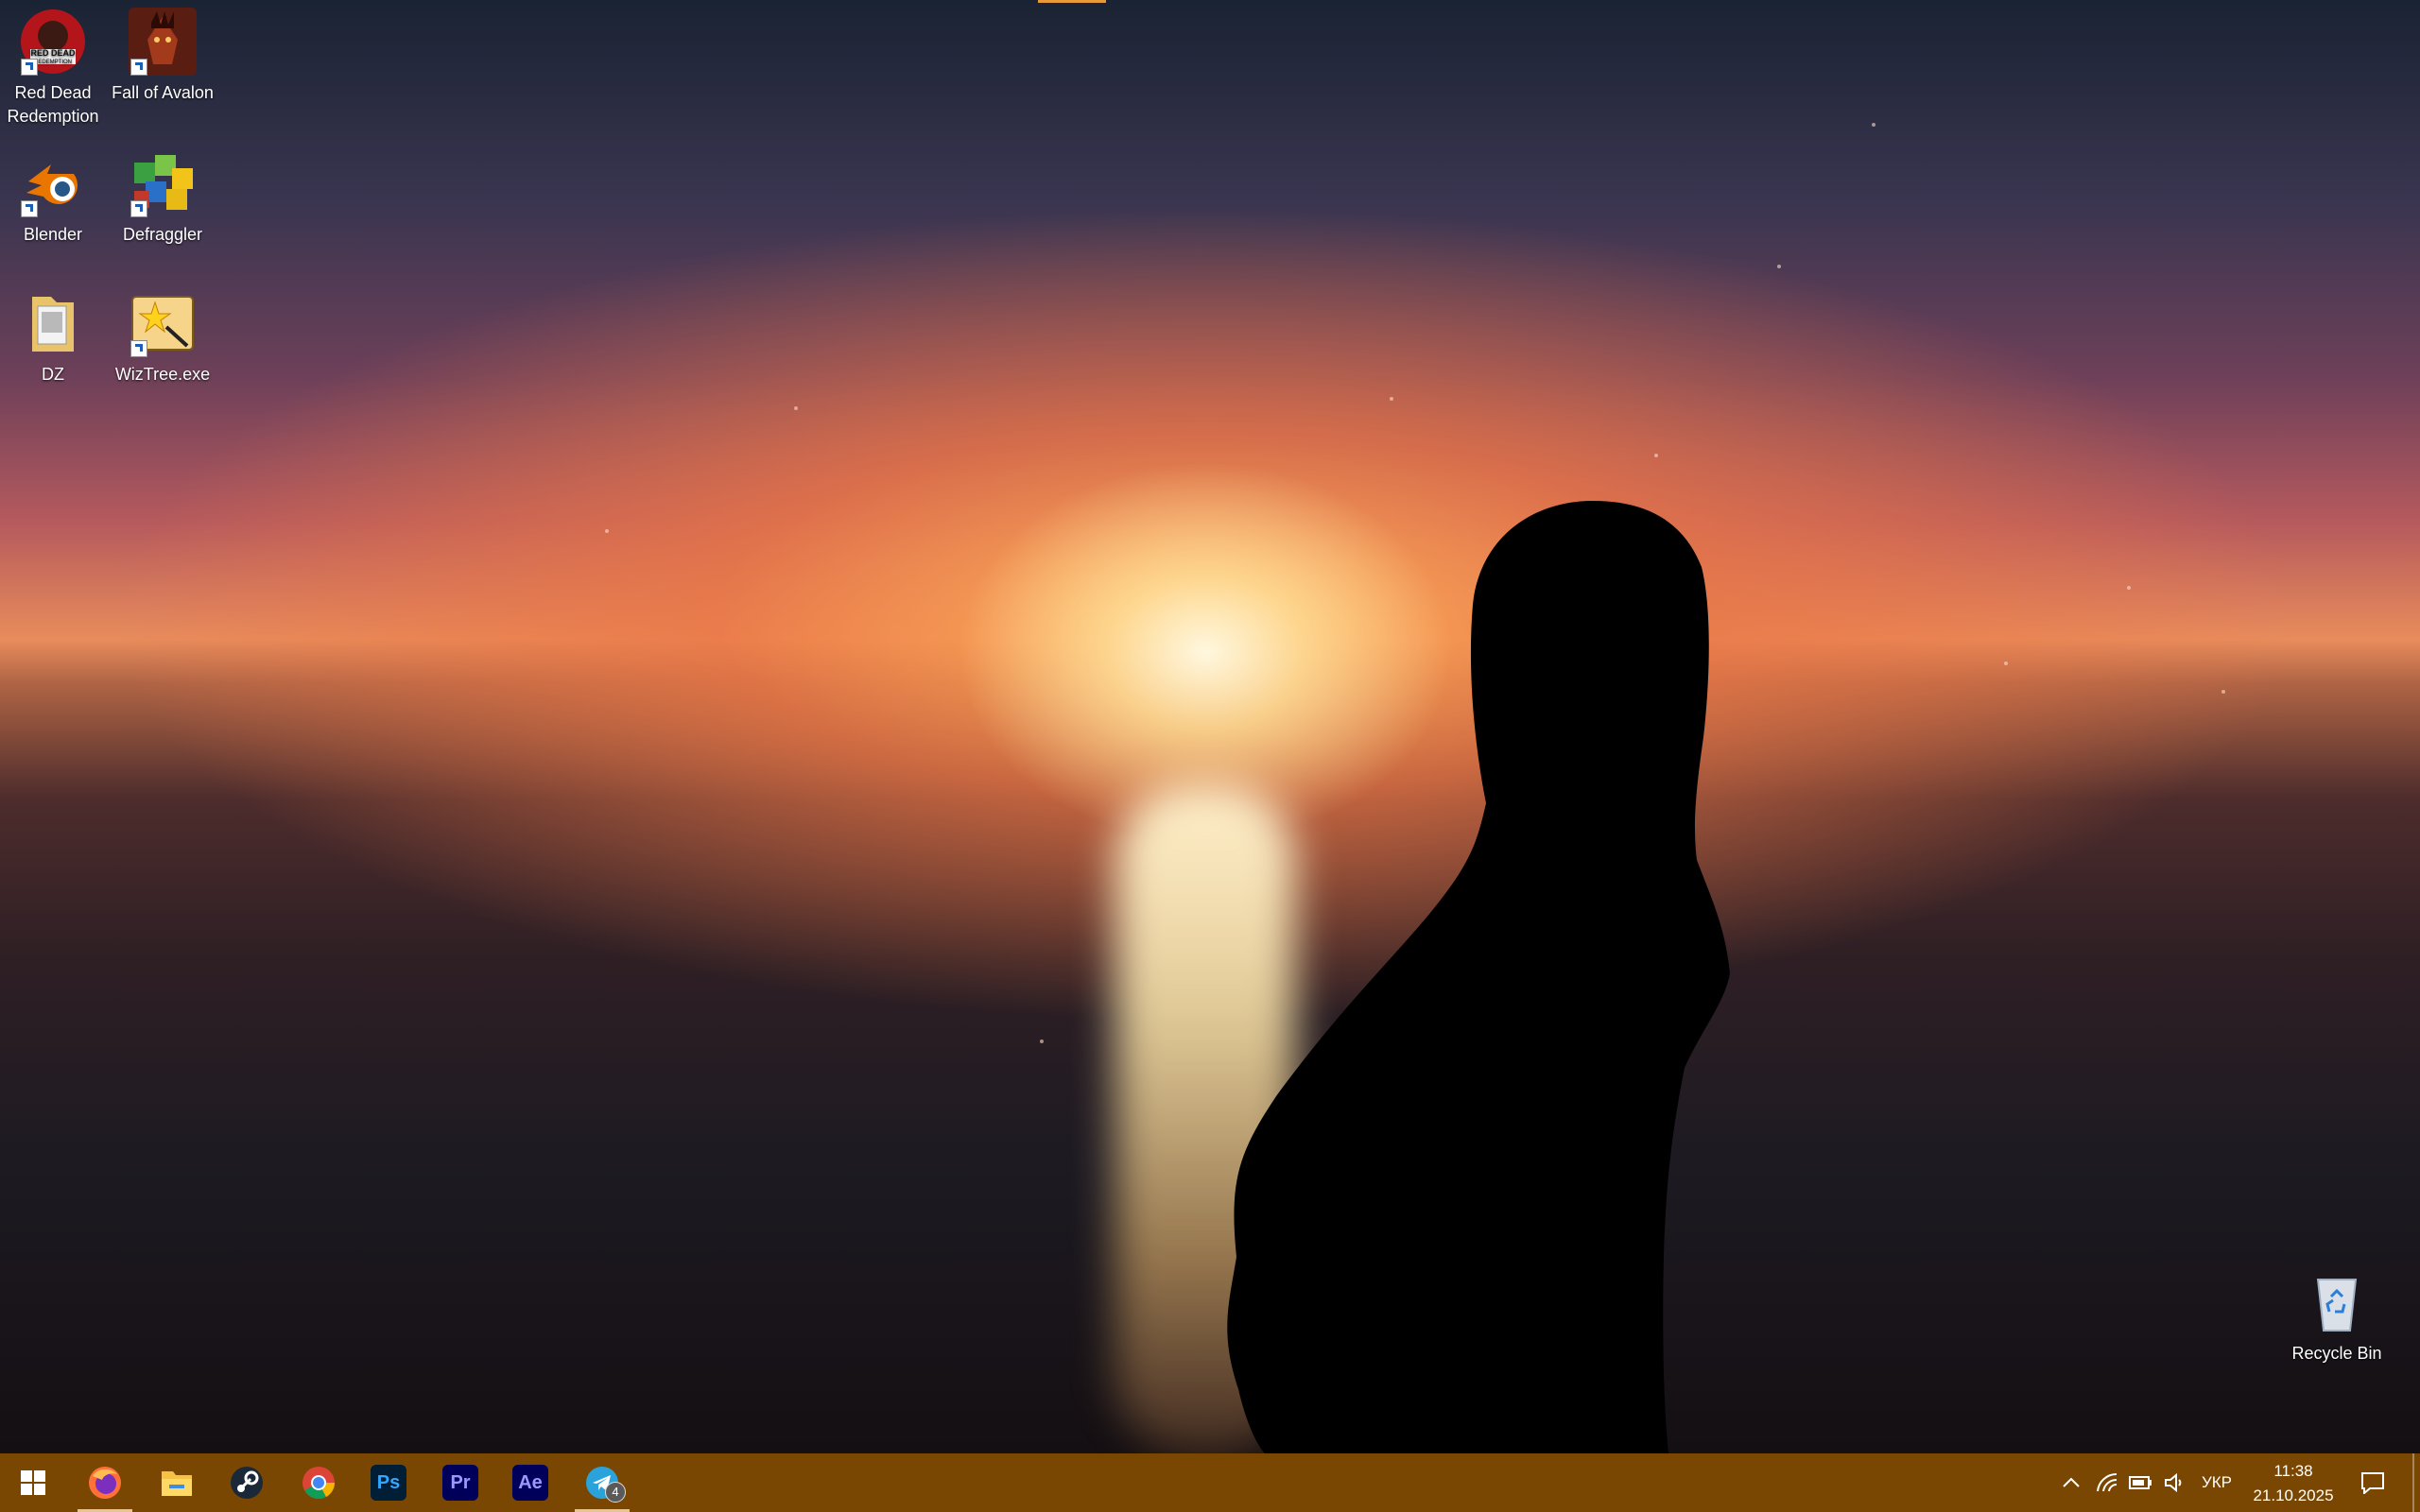 The image size is (2420, 1512). What do you see at coordinates (2294, 1495) in the screenshot?
I see `clock-date: 21.10.2025` at bounding box center [2294, 1495].